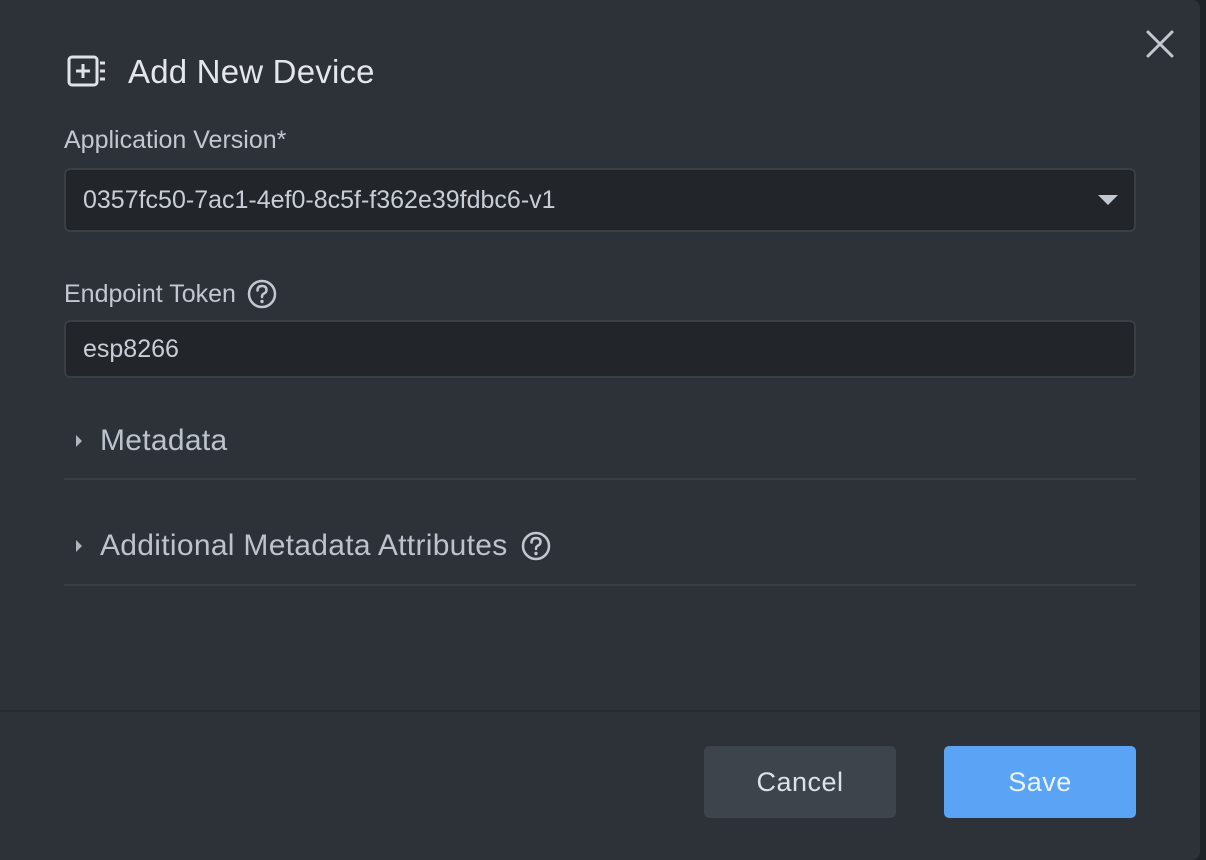 Image resolution: width=1206 pixels, height=860 pixels. I want to click on footer-divider, so click(600, 711).